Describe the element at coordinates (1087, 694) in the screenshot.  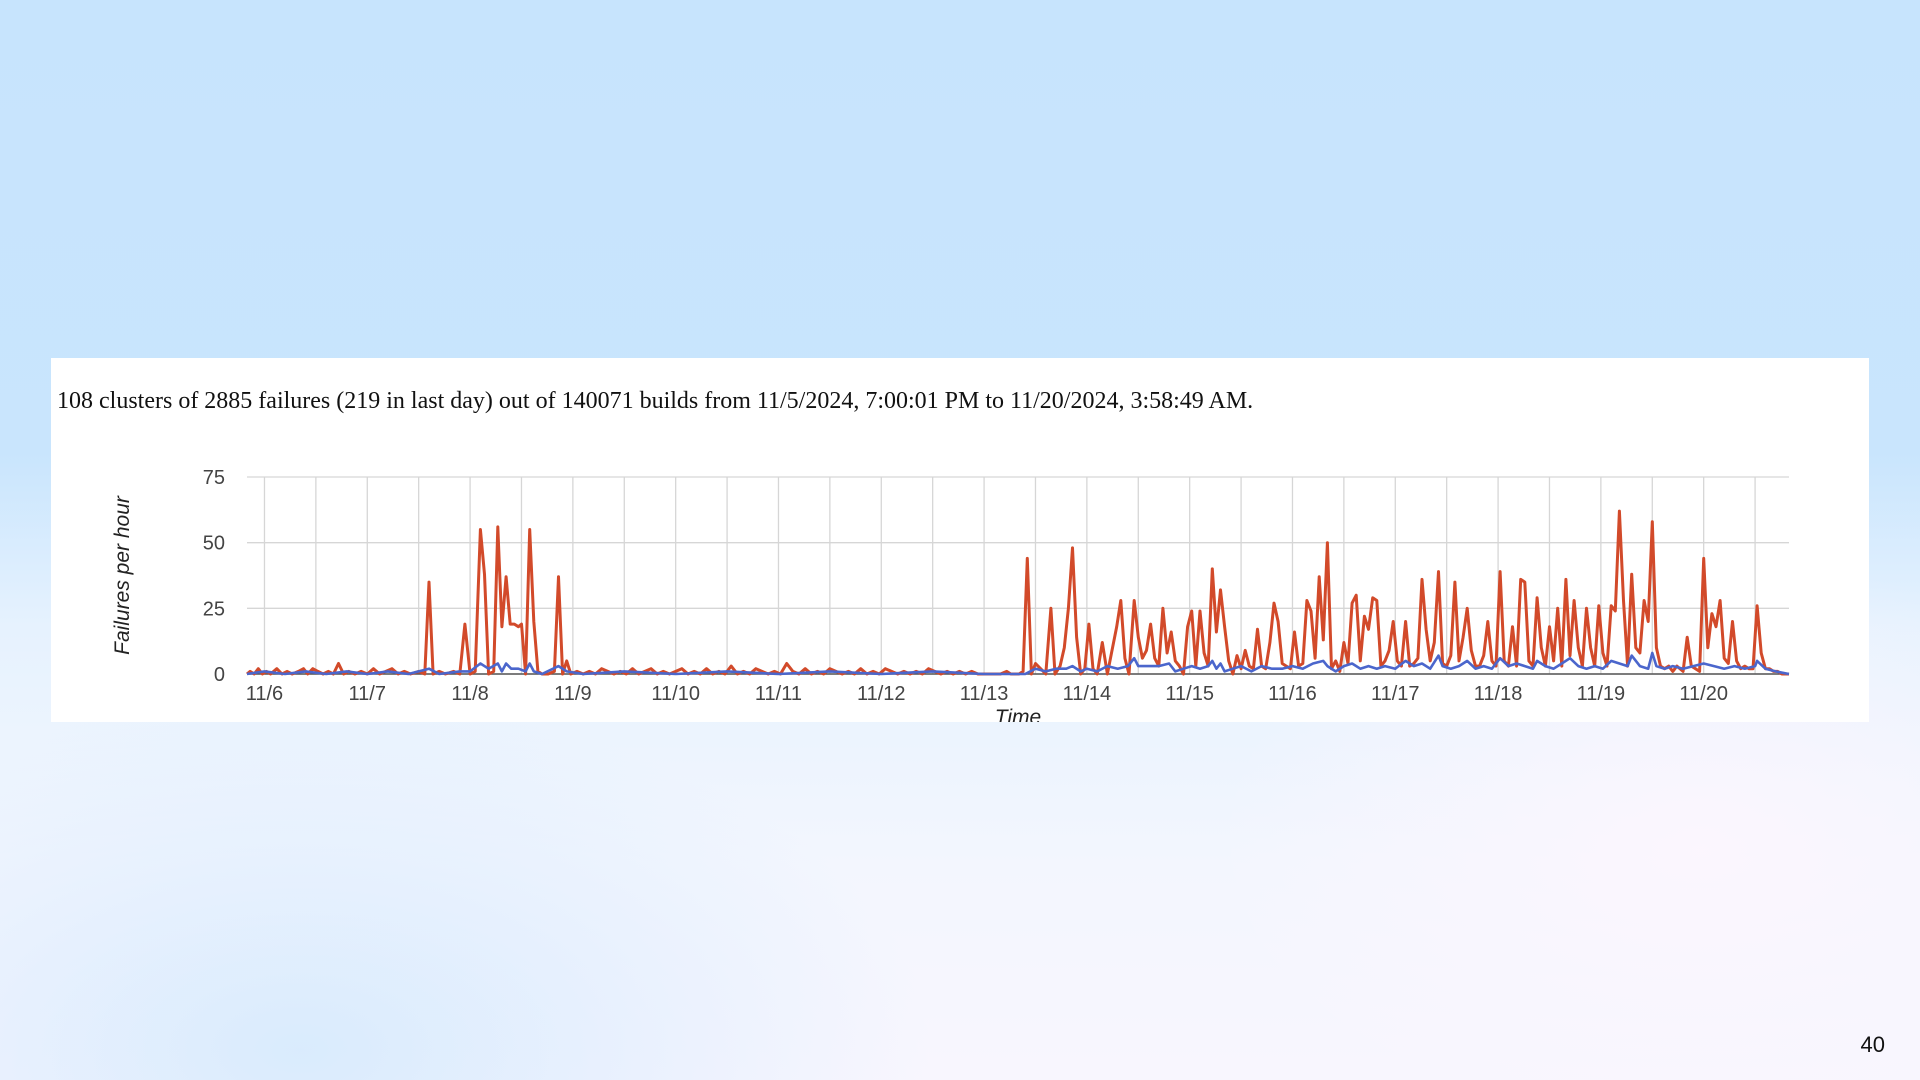
I see `x-tick-label: 11/14` at that location.